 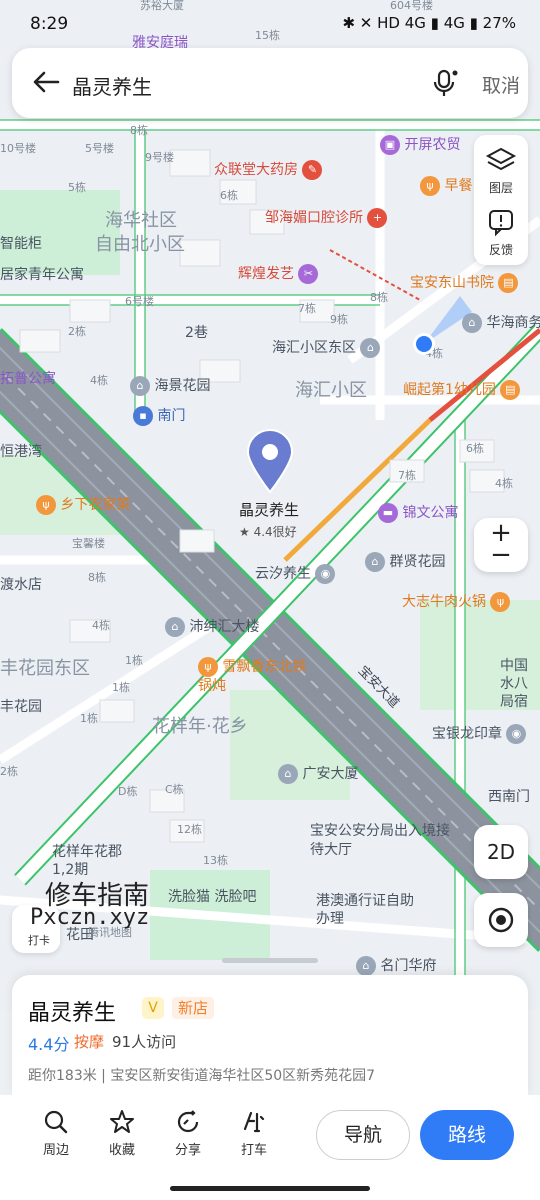 I want to click on map-label: 2巷, so click(x=196, y=333).